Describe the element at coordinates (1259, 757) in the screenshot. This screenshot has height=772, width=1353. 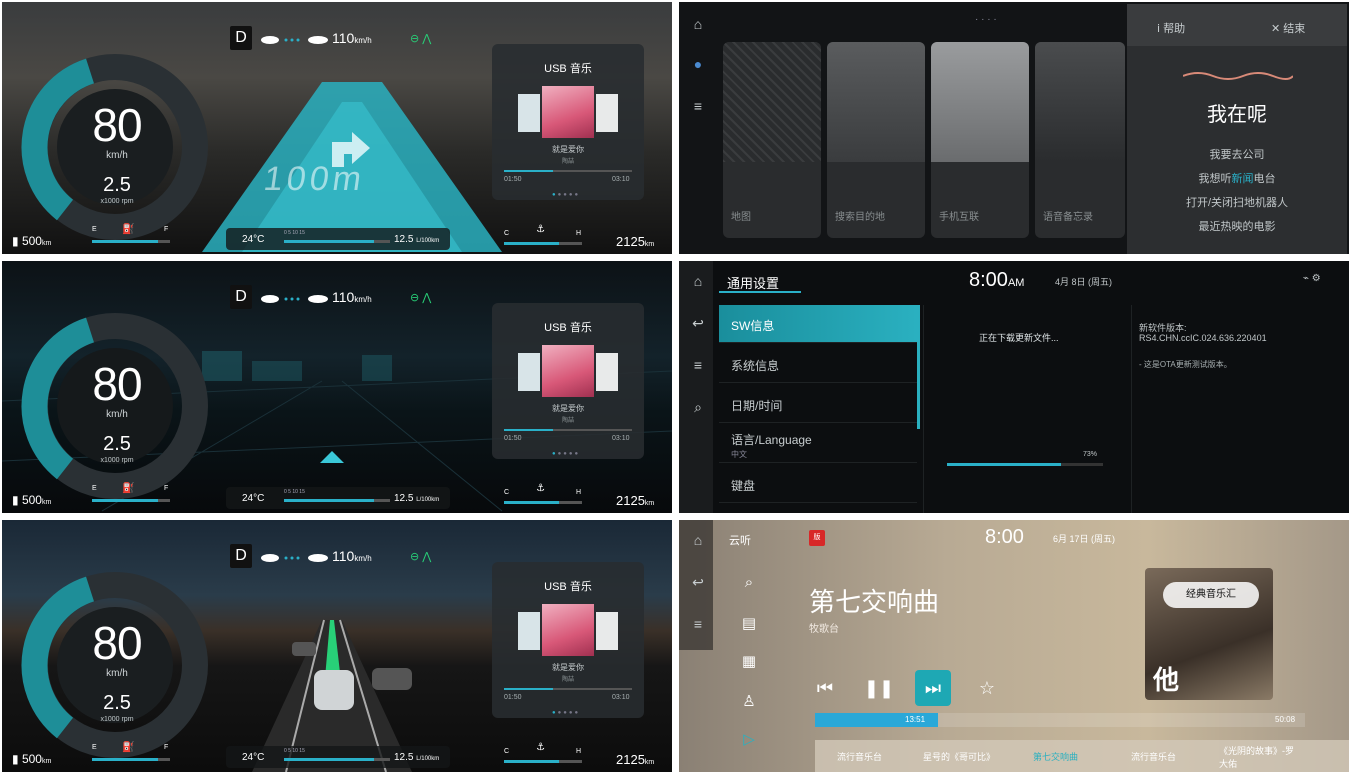
I see `playlist-item: 《光阴的故事》-罗大佑` at that location.